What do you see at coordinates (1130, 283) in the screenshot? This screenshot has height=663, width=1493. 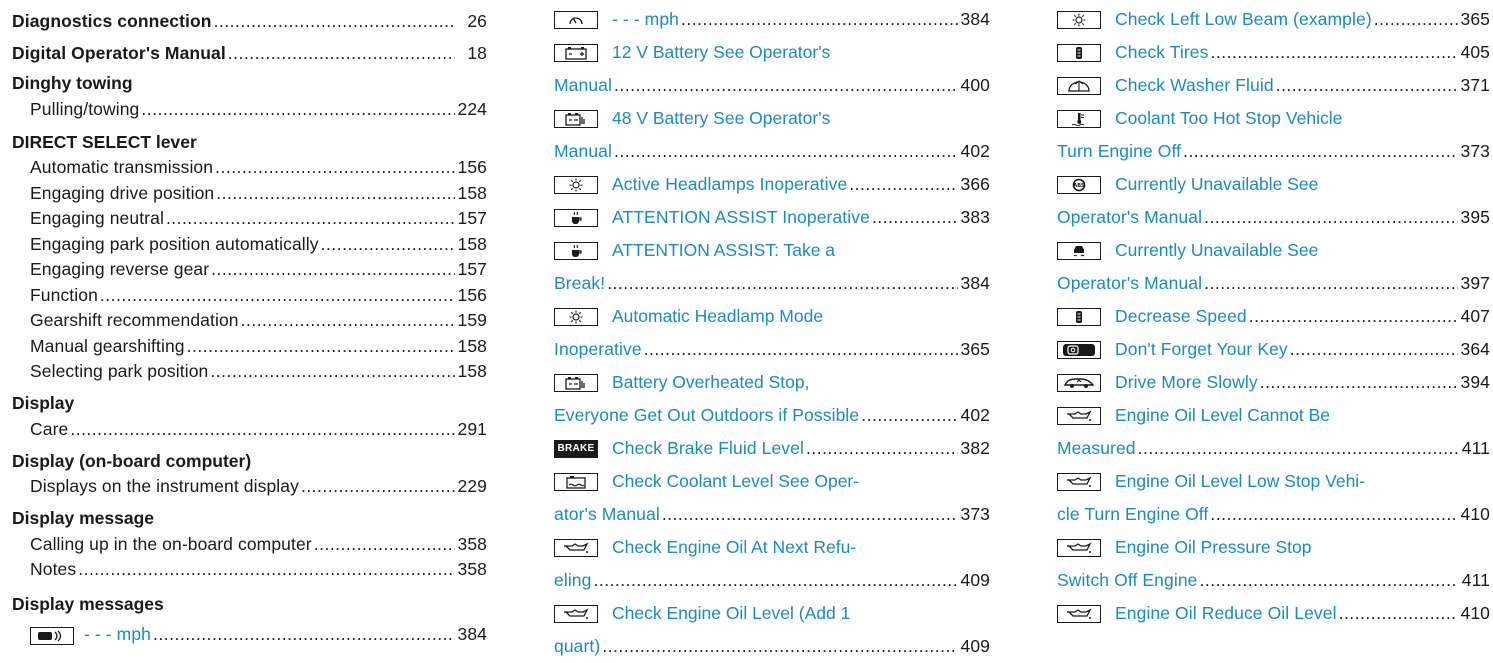 I see `message-link-continued: Operator's Manual` at bounding box center [1130, 283].